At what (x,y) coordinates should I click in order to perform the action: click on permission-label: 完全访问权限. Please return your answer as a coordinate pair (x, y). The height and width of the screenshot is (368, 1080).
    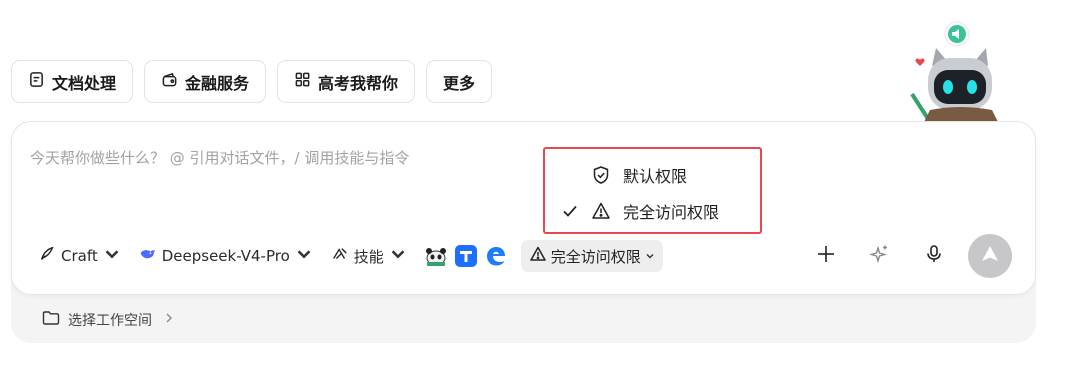
    Looking at the image, I should click on (595, 256).